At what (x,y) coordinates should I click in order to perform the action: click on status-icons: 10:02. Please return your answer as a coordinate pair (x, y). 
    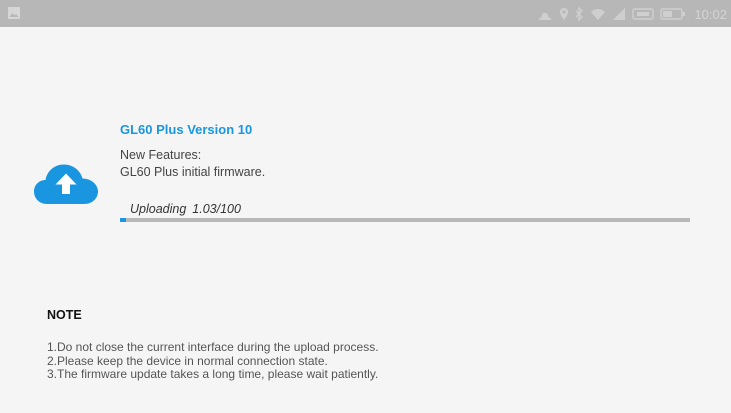
    Looking at the image, I should click on (632, 14).